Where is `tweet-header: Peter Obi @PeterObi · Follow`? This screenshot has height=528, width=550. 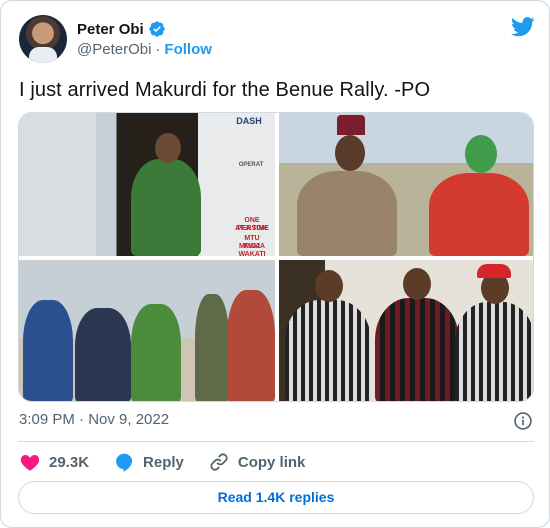
tweet-header: Peter Obi @PeterObi · Follow is located at coordinates (277, 39).